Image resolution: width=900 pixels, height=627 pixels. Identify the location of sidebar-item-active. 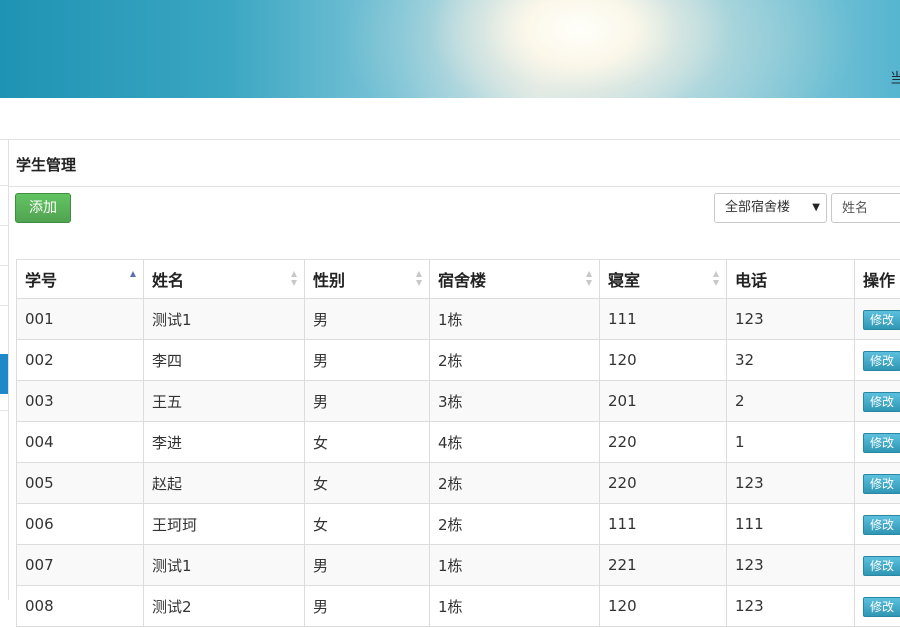
(4, 374).